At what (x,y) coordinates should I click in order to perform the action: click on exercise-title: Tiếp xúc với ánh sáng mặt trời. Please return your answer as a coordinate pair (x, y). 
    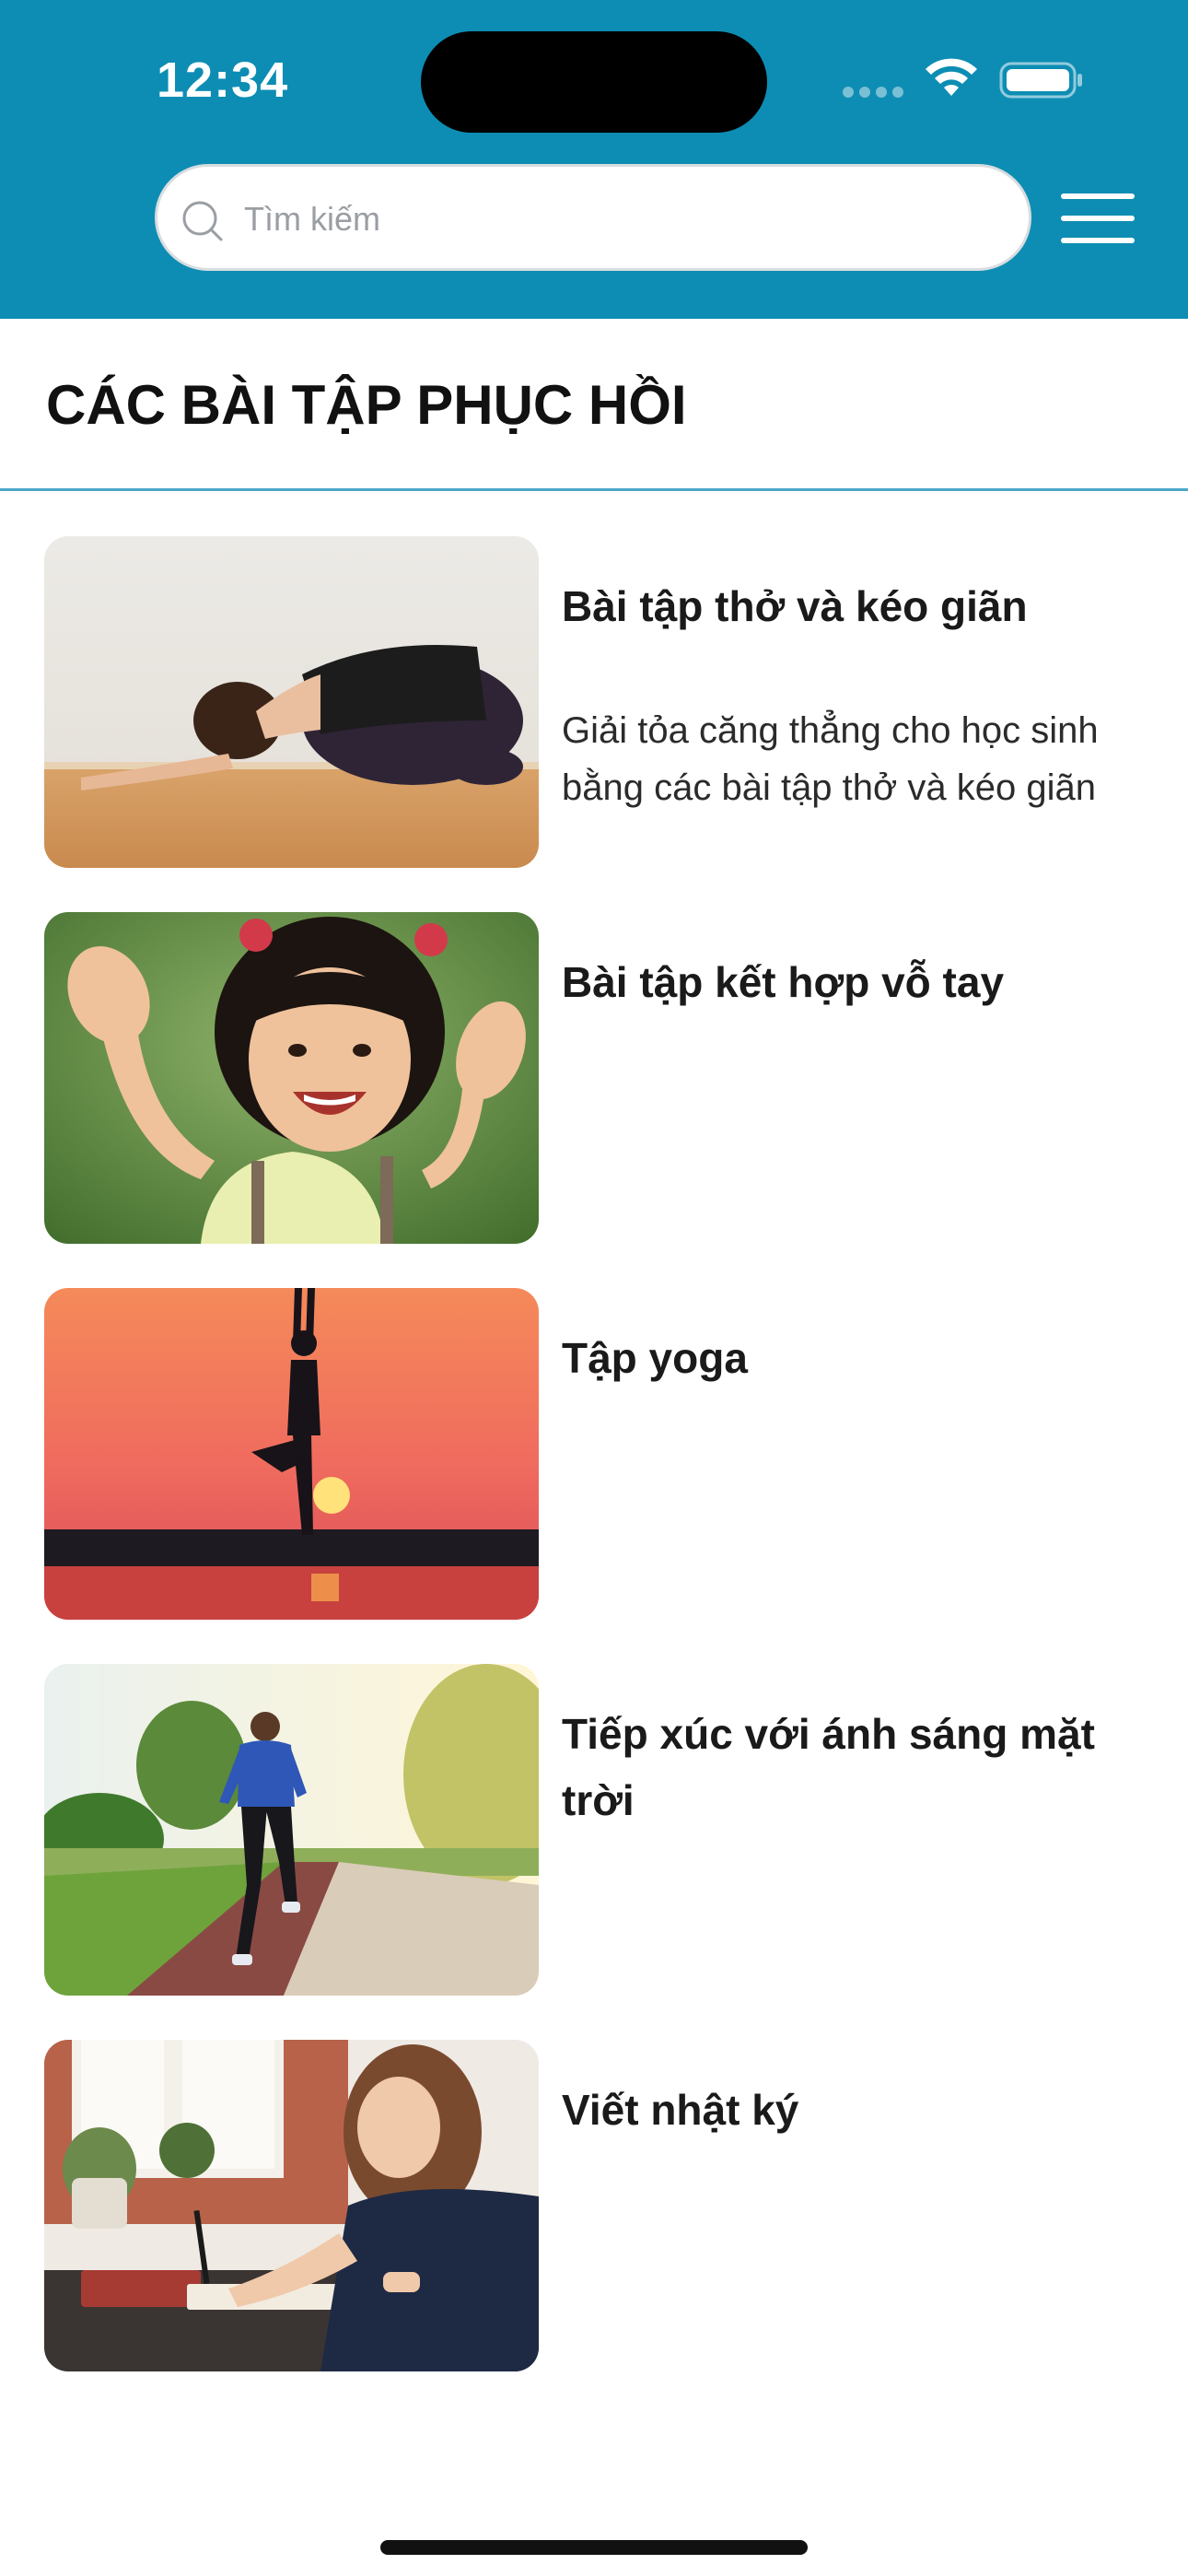
    Looking at the image, I should click on (828, 1767).